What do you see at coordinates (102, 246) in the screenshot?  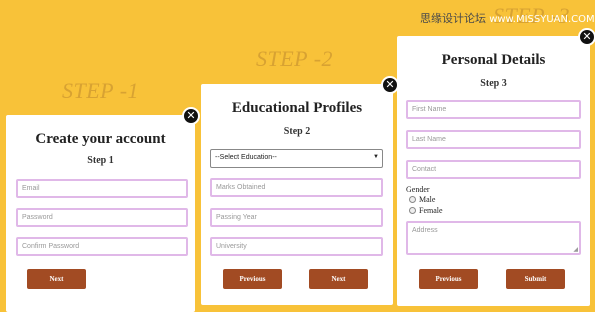 I see `confirm-password-field: Confirm Password` at bounding box center [102, 246].